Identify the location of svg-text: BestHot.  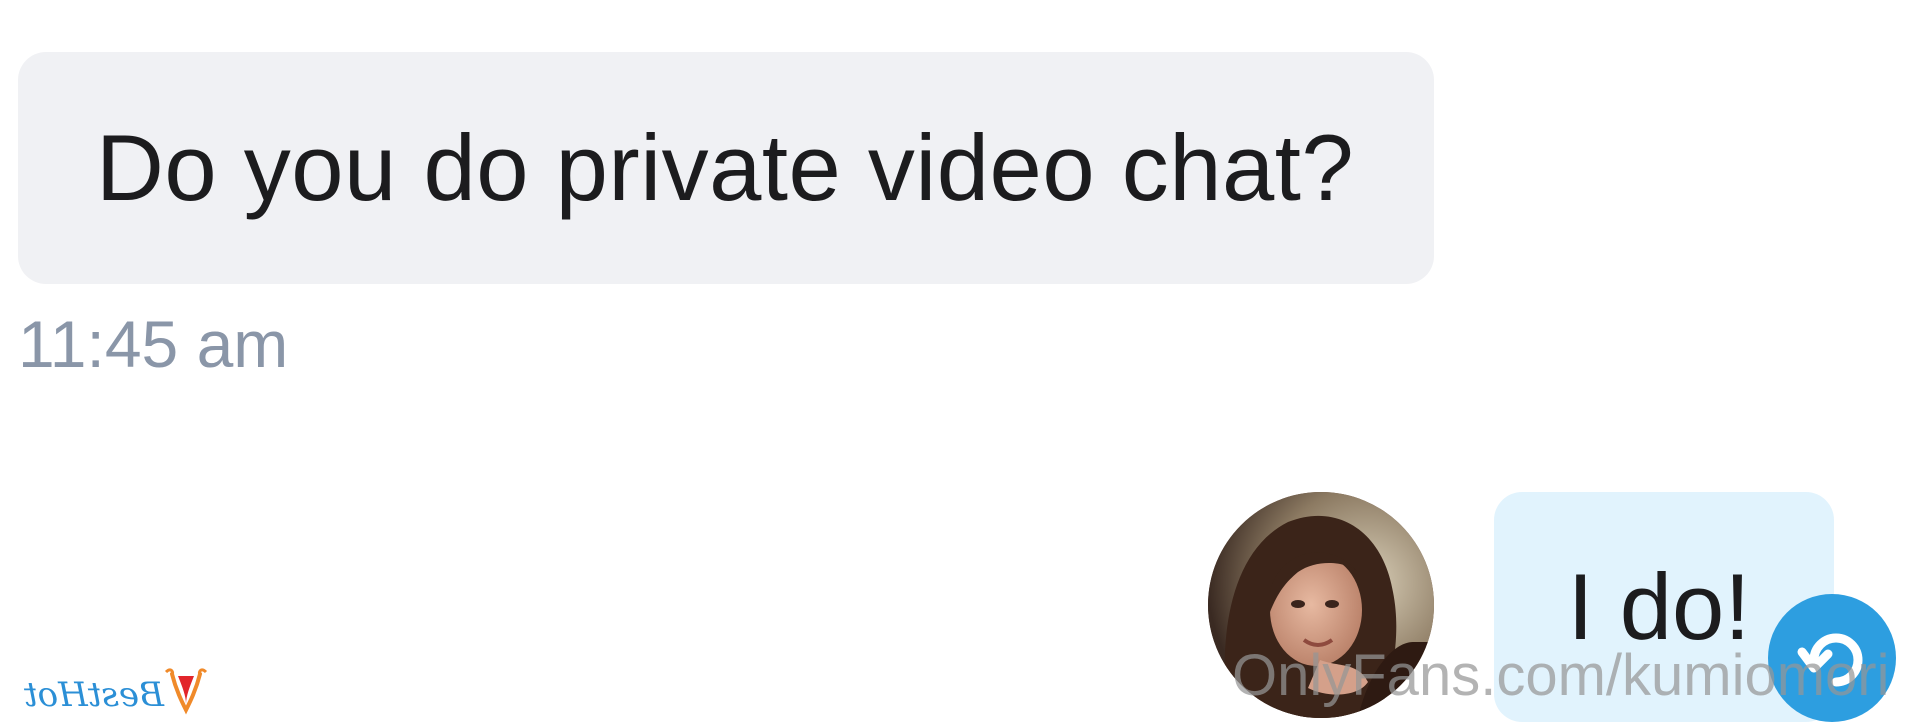
(94, 695).